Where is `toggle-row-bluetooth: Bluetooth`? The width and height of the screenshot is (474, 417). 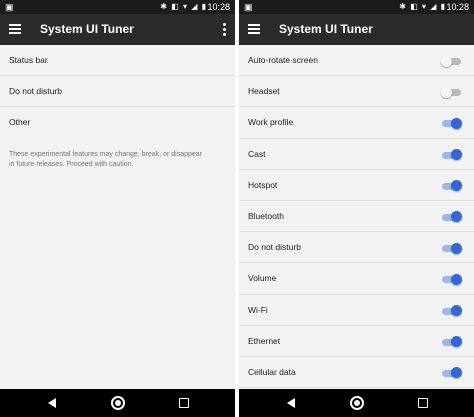 toggle-row-bluetooth: Bluetooth is located at coordinates (356, 217).